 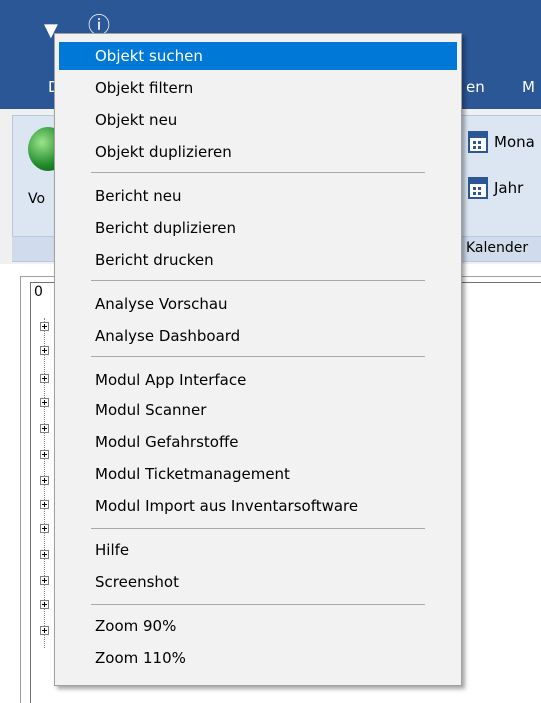 I want to click on menu-item-analyse-dashboard: Analyse Dashboard, so click(x=258, y=336).